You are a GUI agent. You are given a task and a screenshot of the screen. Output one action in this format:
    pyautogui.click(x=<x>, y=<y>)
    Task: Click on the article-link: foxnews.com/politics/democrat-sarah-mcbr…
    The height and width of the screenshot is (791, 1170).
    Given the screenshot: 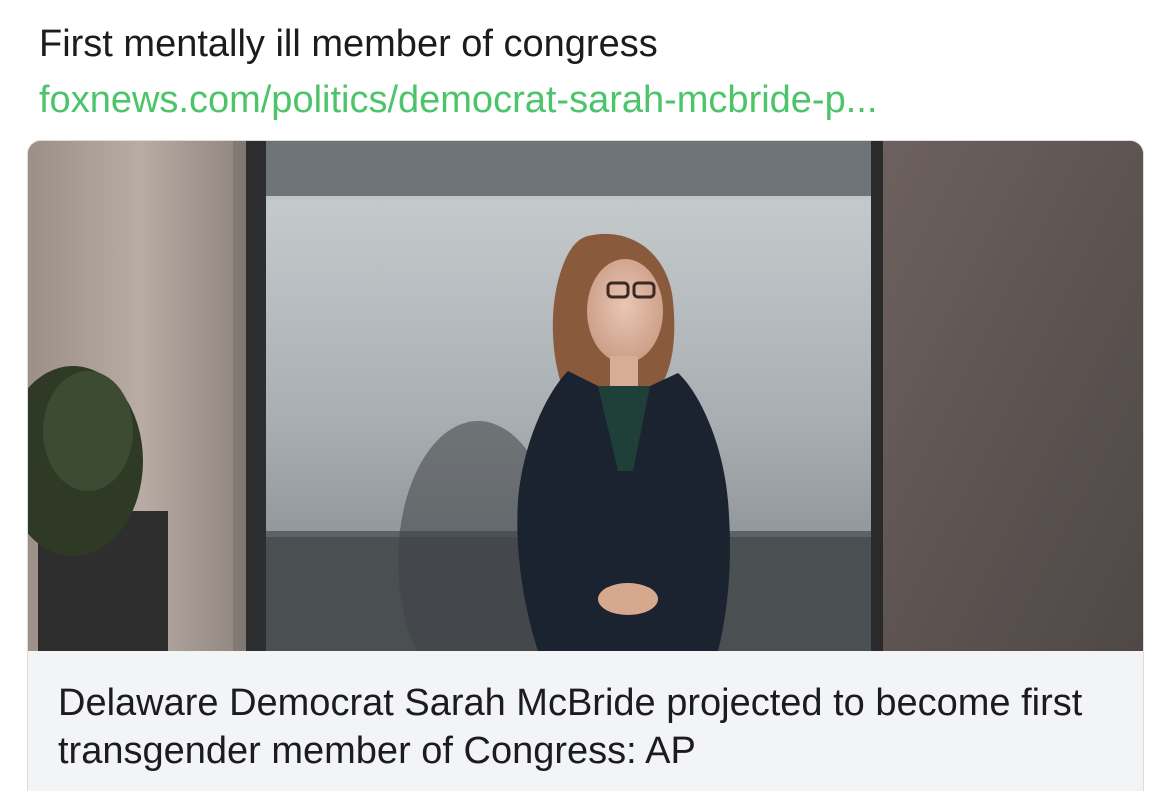 What is the action you would take?
    pyautogui.click(x=458, y=100)
    